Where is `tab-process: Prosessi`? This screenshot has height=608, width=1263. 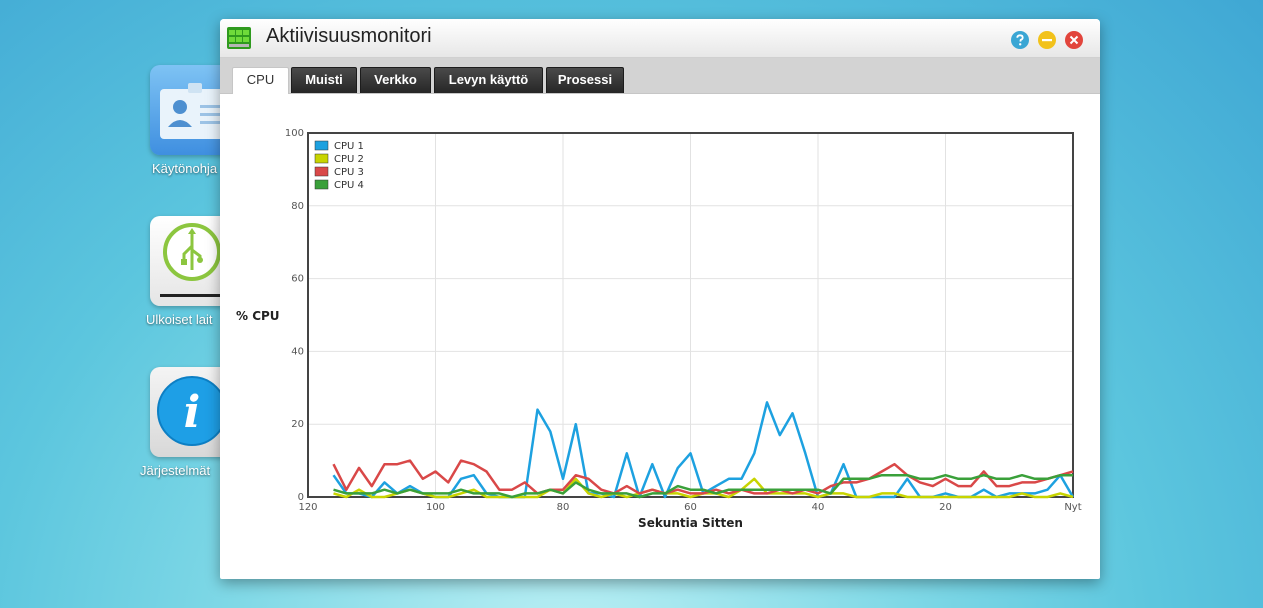 tab-process: Prosessi is located at coordinates (585, 80).